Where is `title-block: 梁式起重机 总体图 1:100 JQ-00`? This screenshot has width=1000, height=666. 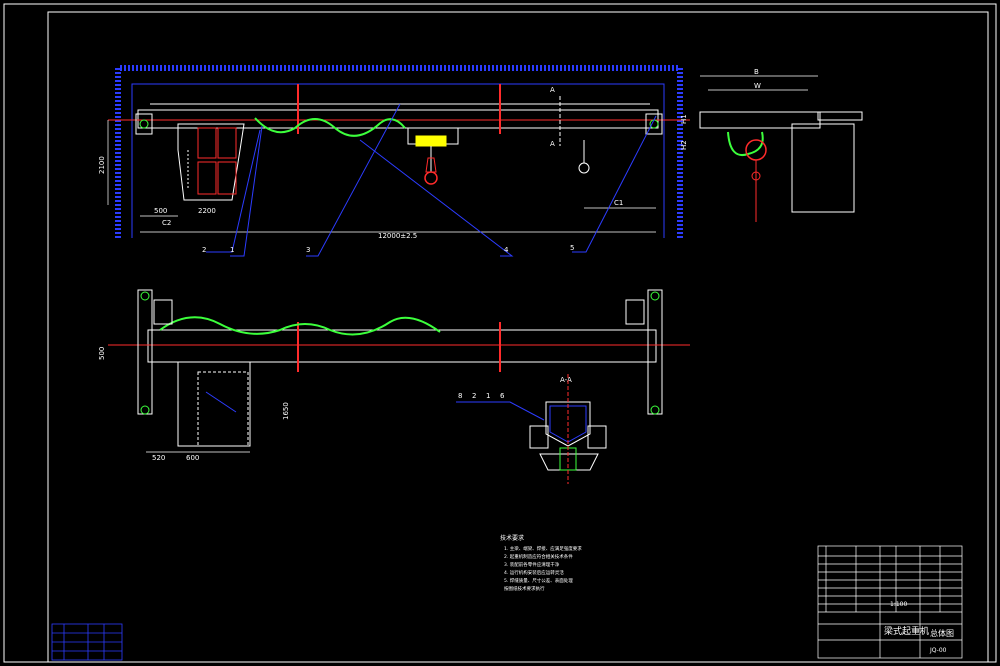
title-block: 梁式起重机 总体图 1:100 JQ-00 is located at coordinates (890, 602).